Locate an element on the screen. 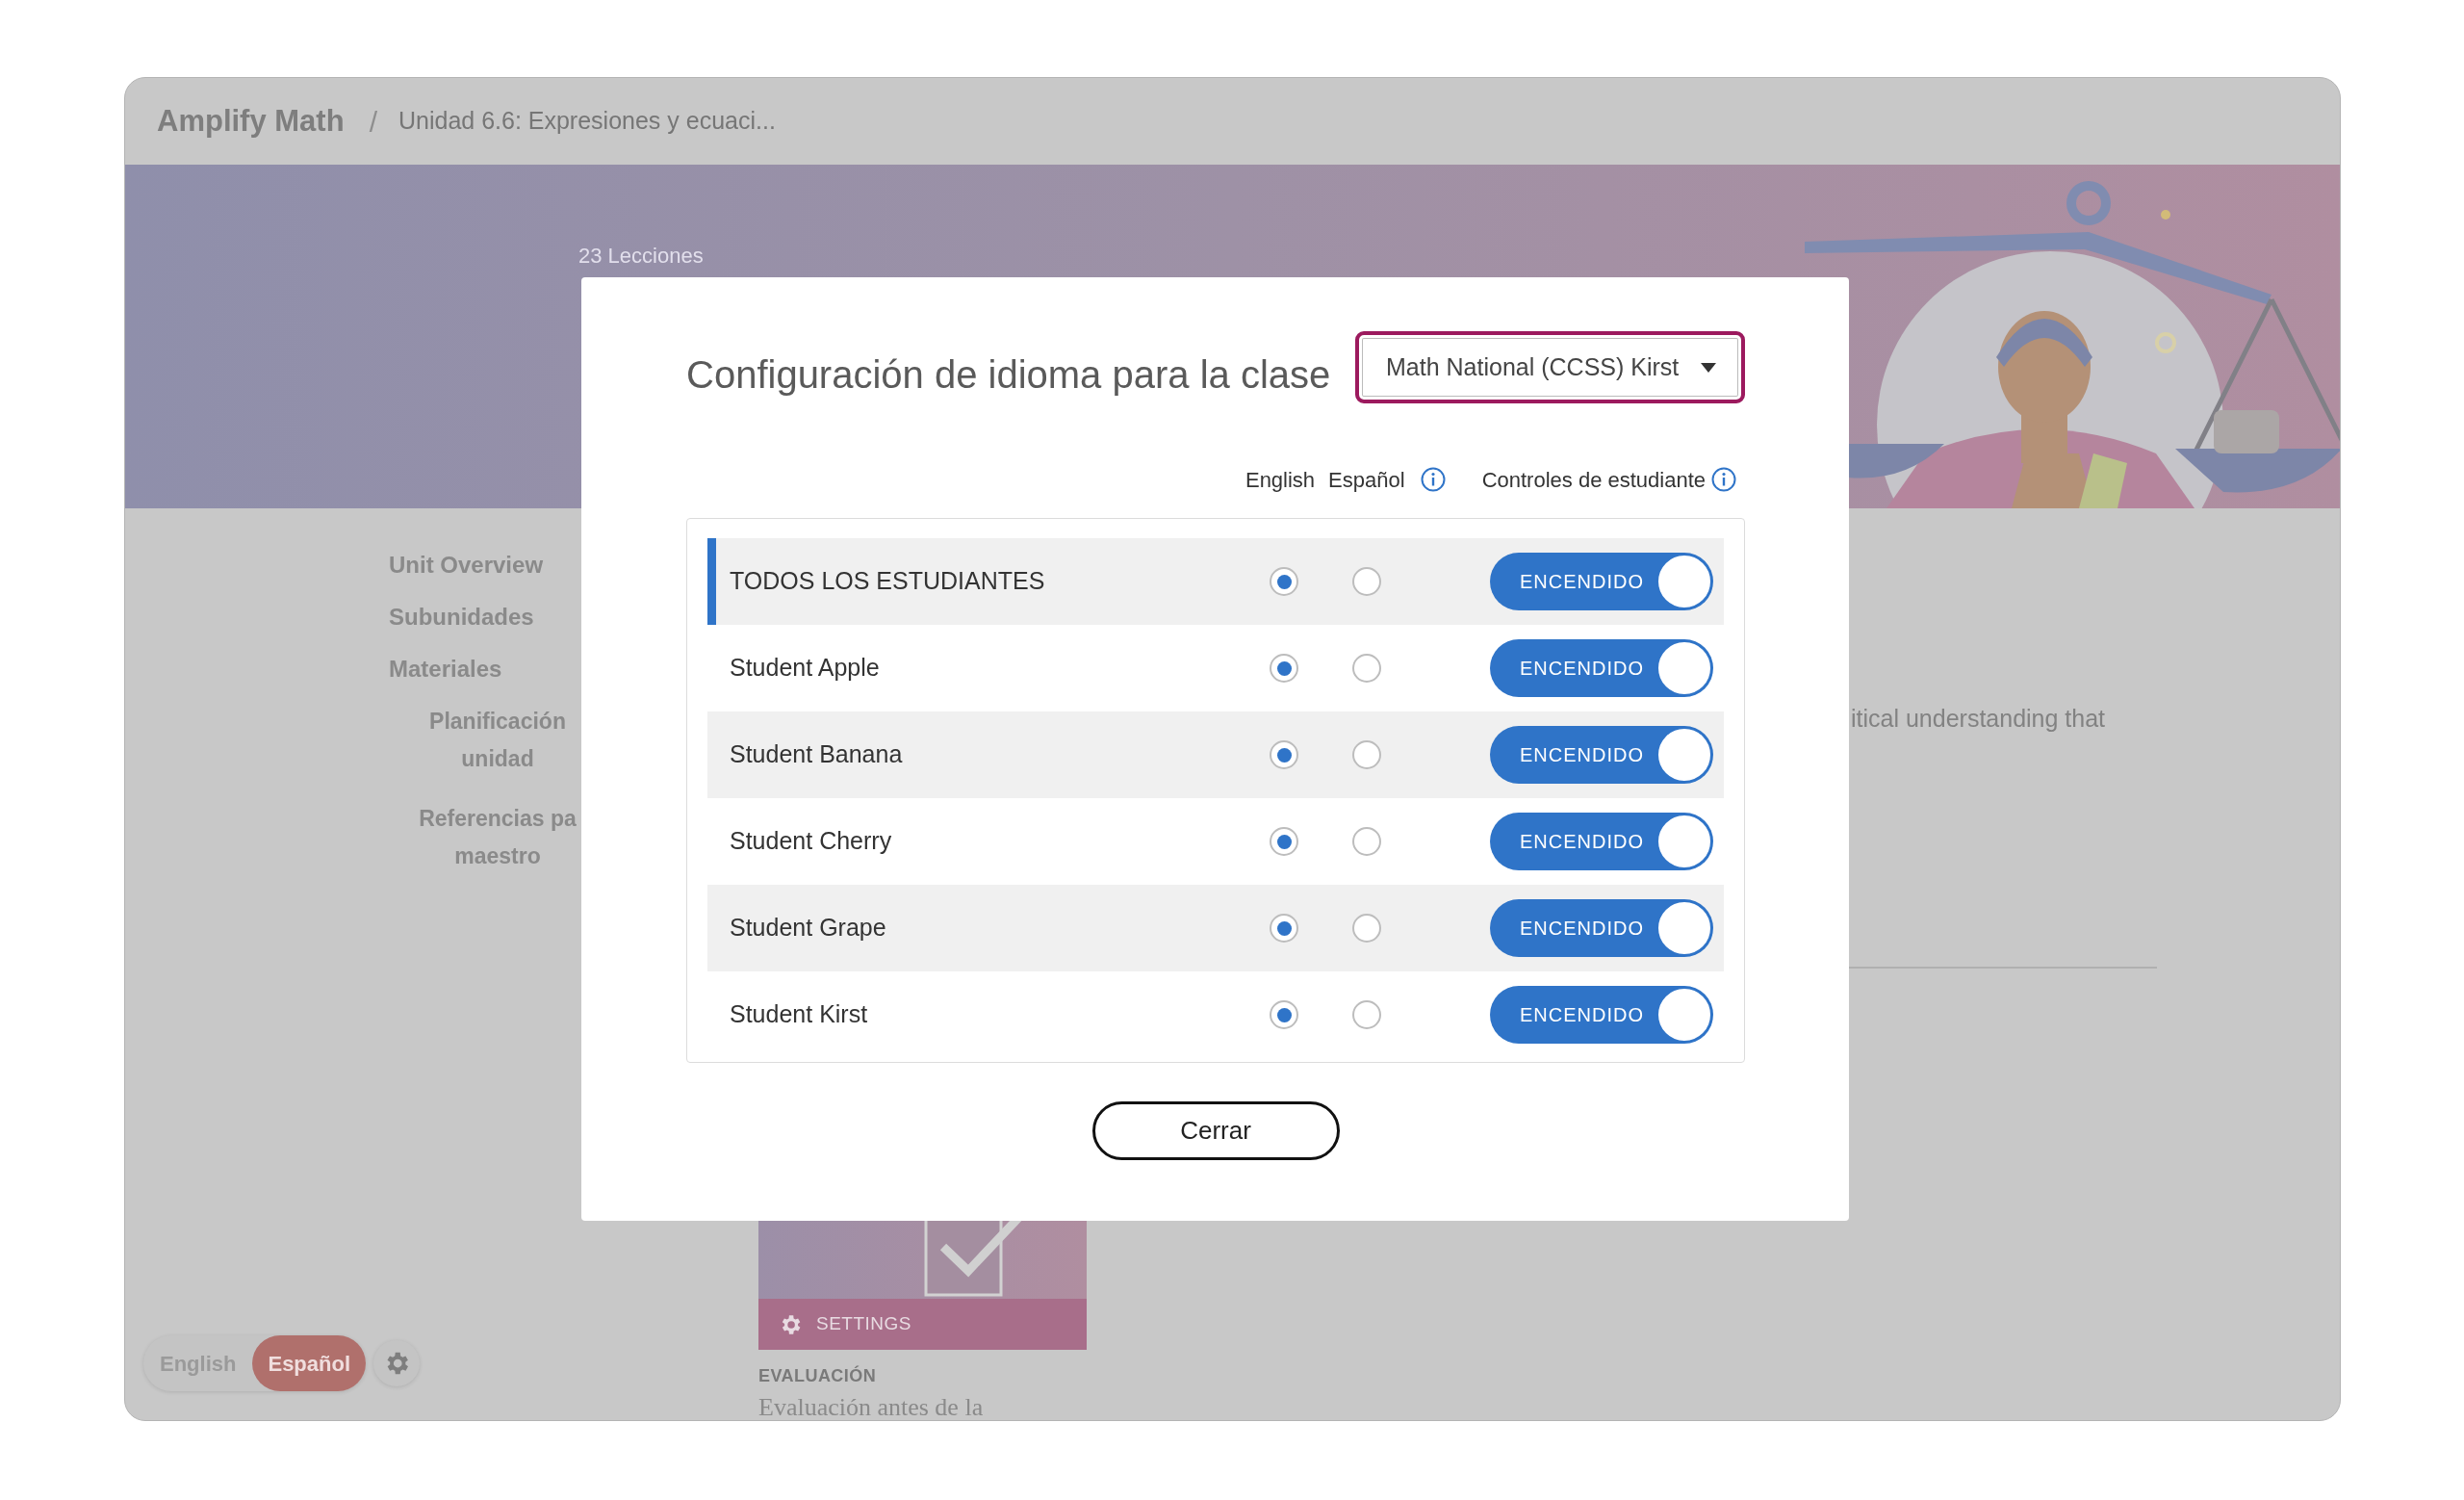  category-label: EVALUACIÓN is located at coordinates (818, 1375).